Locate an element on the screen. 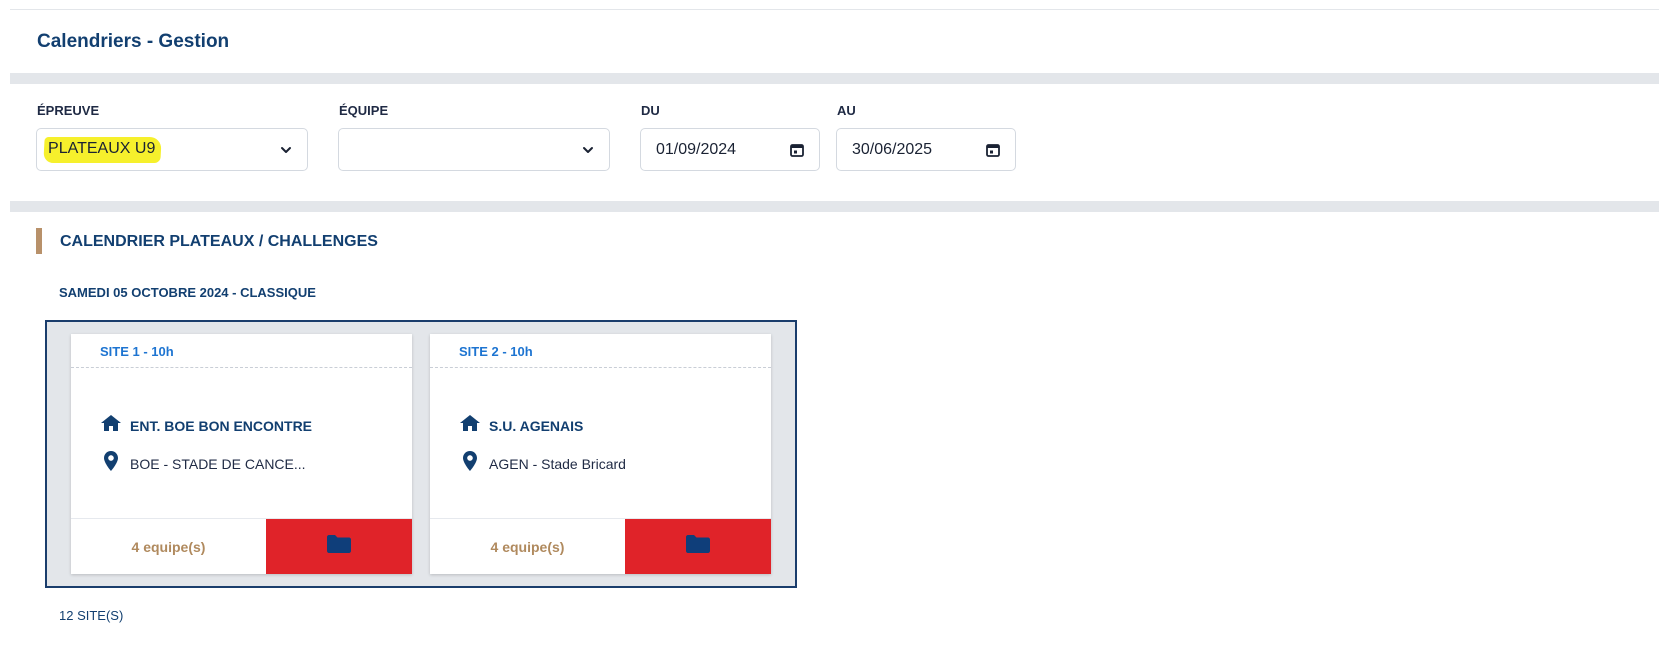 The width and height of the screenshot is (1659, 659). club-row: S.U. AGENAIS is located at coordinates (521, 425).